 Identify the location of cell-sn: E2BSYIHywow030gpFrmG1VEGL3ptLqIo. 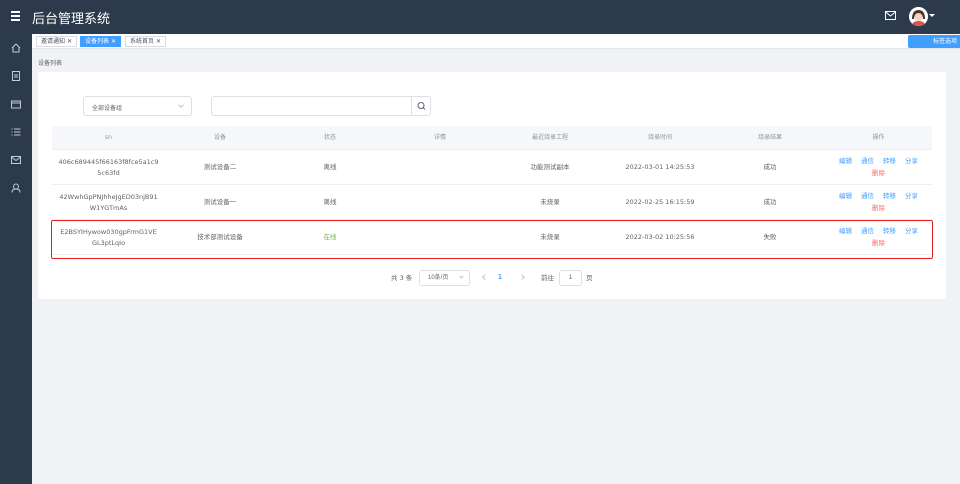
(108, 237).